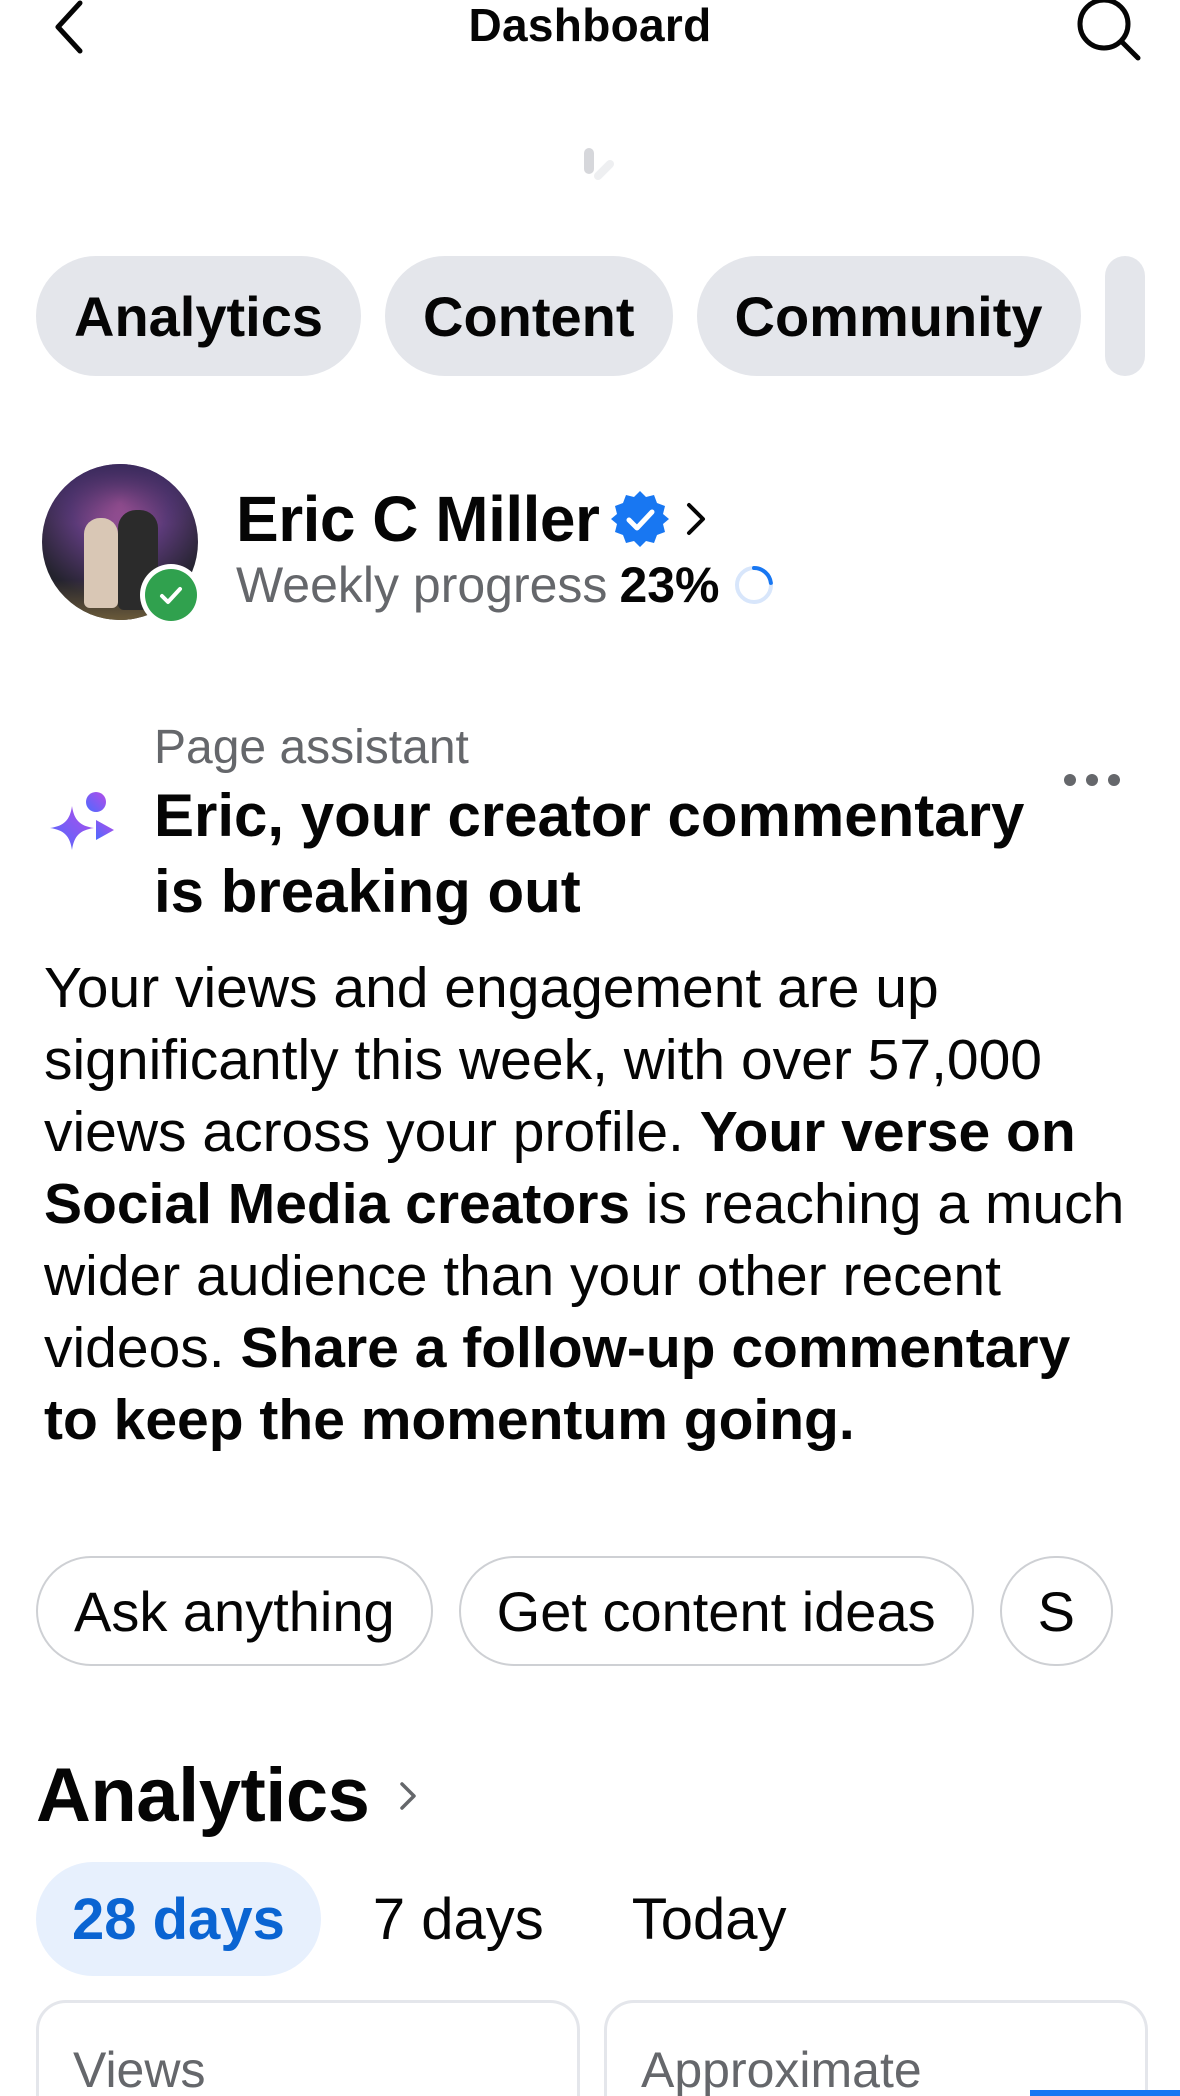  I want to click on search-icon, so click(1109, 30).